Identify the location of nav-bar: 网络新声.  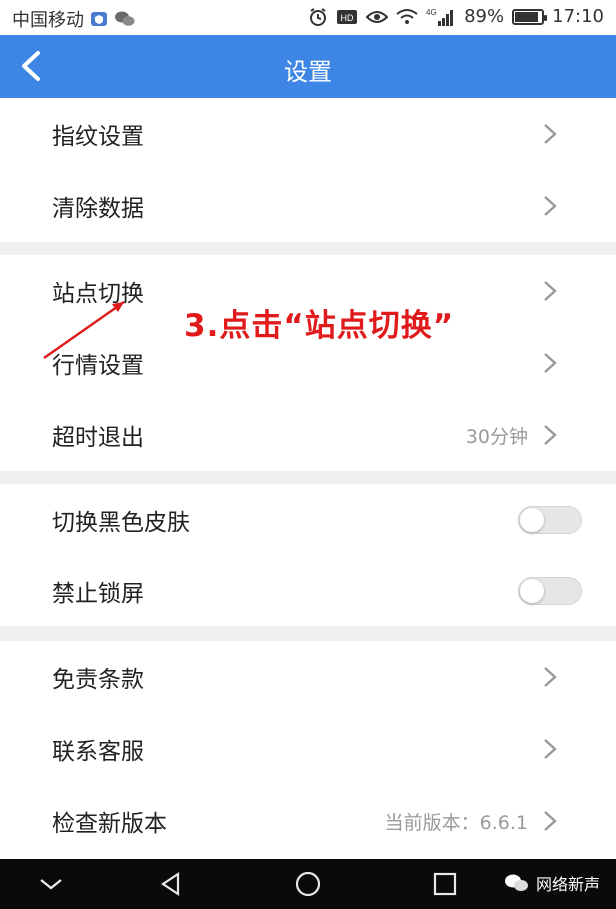
(308, 884).